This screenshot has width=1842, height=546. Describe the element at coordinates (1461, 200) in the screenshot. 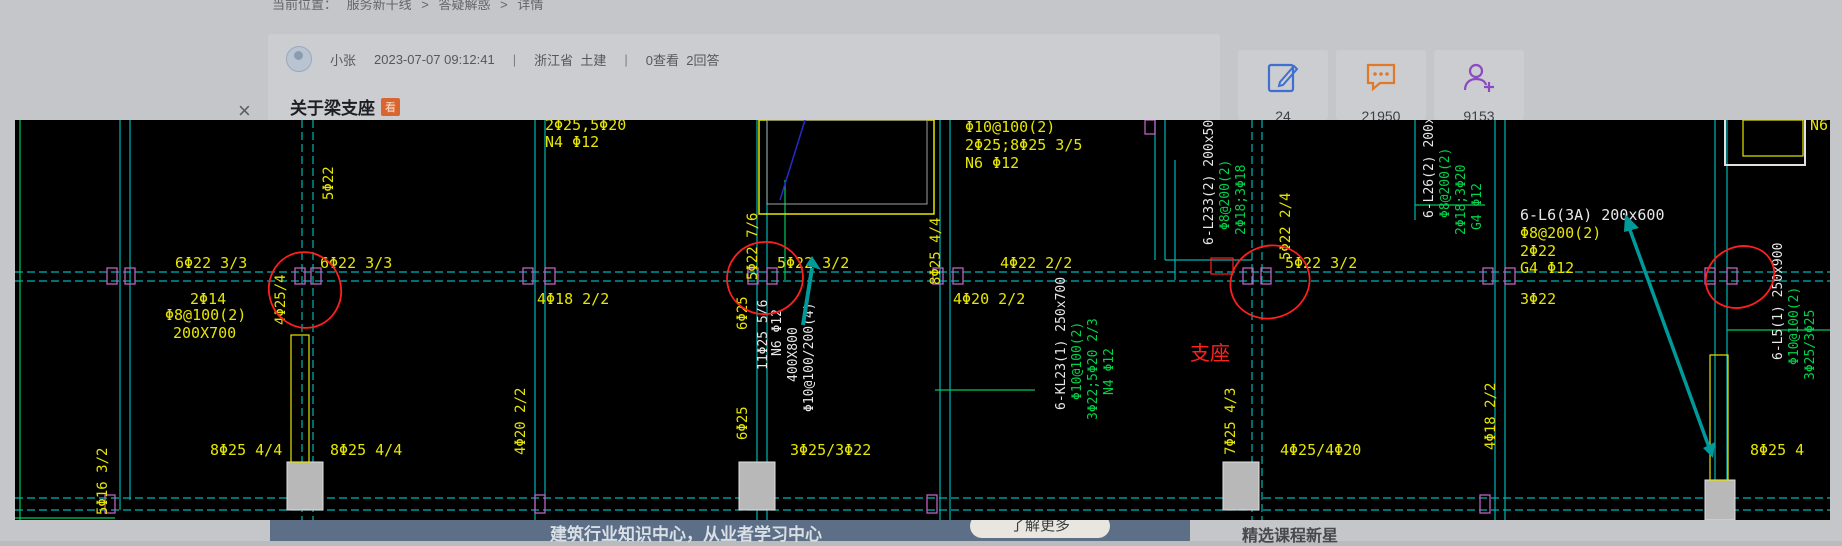

I see `cad-label: 2Φ18;3Φ20` at that location.